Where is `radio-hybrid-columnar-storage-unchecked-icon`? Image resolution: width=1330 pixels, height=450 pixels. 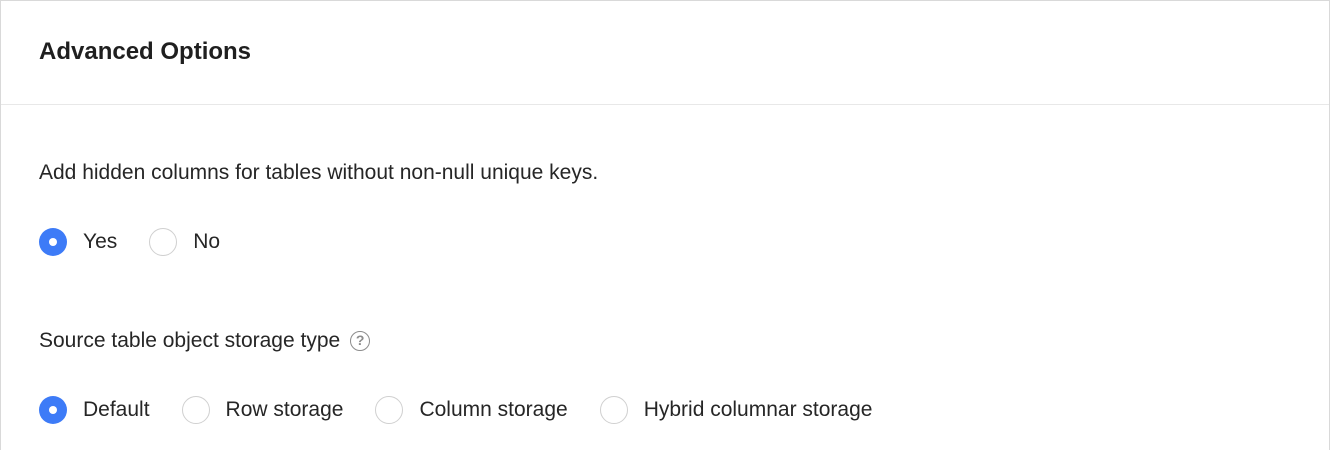
radio-hybrid-columnar-storage-unchecked-icon is located at coordinates (613, 410).